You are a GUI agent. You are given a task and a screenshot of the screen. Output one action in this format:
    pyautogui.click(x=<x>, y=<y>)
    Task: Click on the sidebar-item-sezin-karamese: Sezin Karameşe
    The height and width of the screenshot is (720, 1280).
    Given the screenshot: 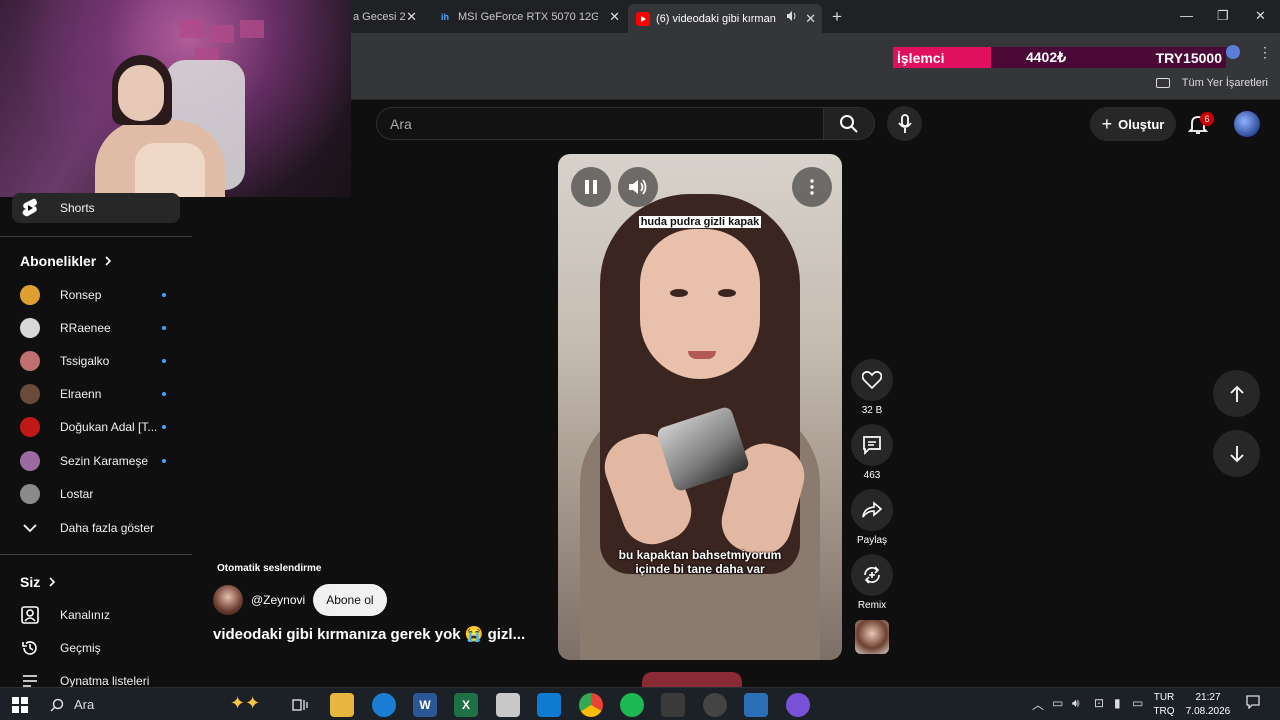 What is the action you would take?
    pyautogui.click(x=96, y=461)
    